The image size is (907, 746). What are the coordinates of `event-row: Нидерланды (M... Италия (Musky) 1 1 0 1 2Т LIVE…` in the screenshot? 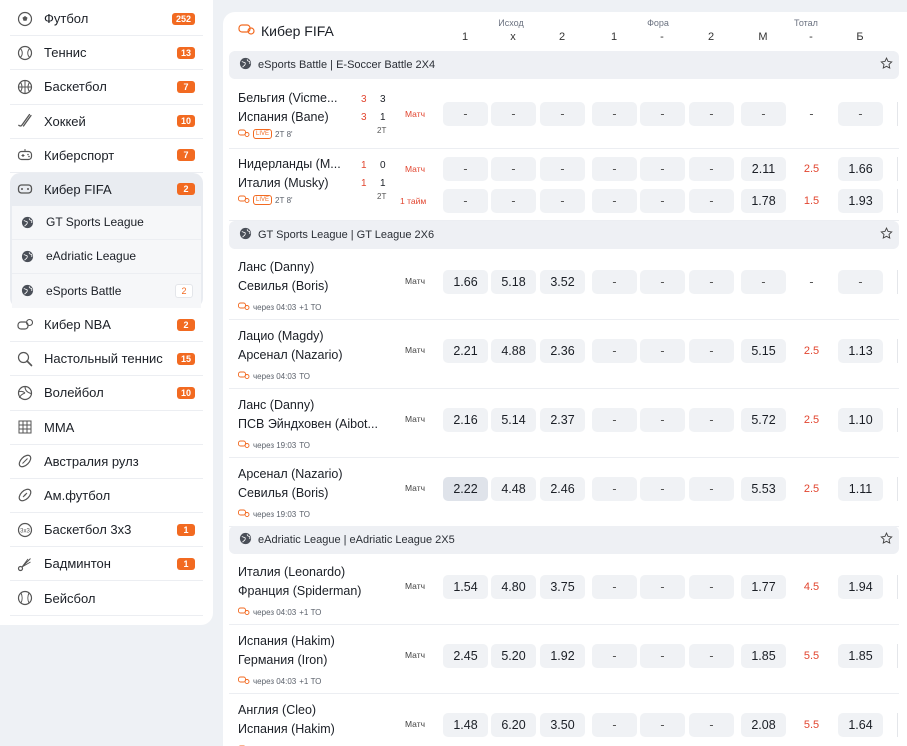 It's located at (564, 185).